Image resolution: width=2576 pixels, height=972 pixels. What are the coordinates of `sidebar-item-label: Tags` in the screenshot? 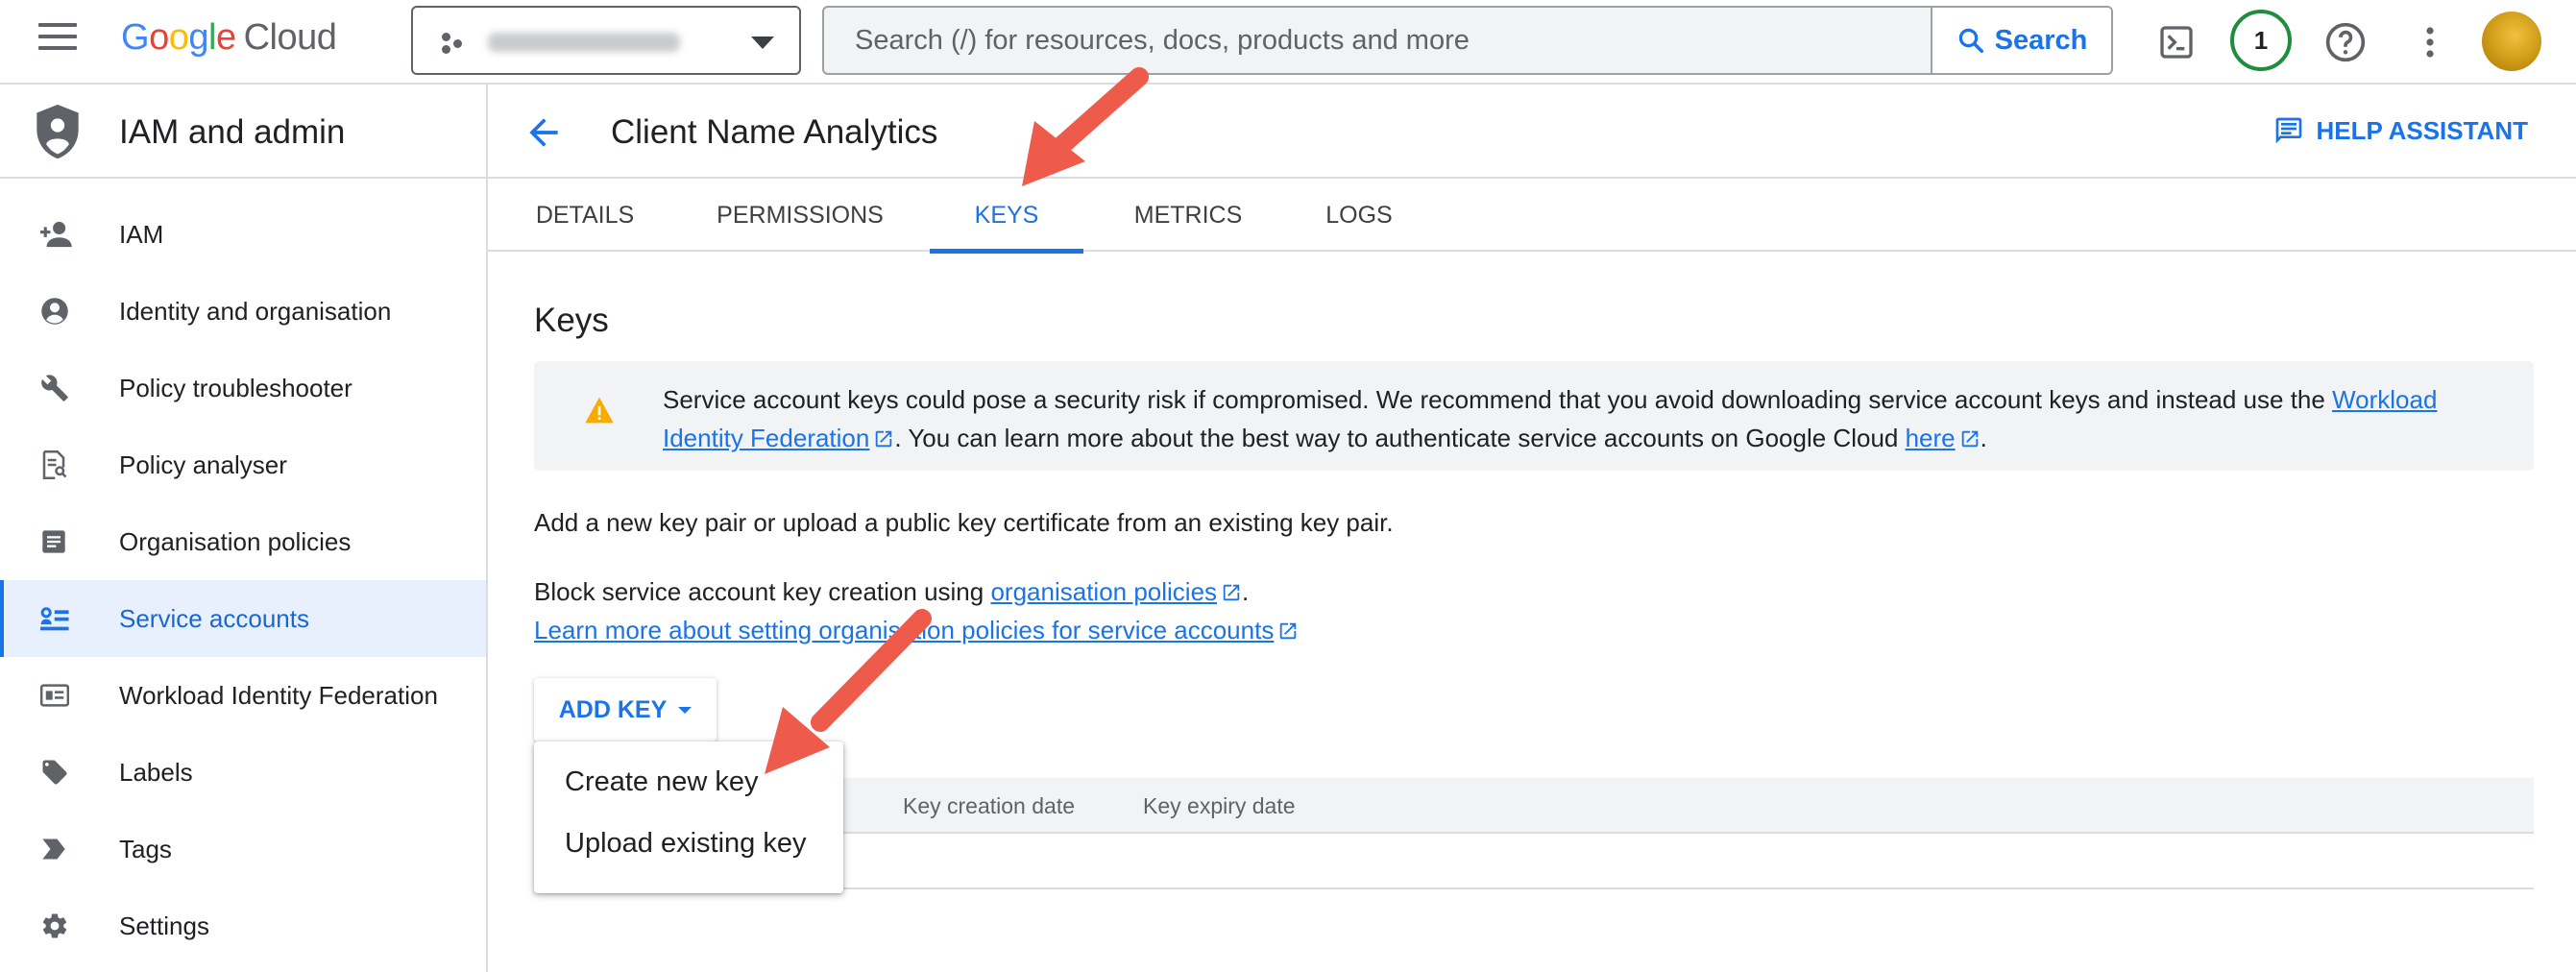 It's located at (146, 849).